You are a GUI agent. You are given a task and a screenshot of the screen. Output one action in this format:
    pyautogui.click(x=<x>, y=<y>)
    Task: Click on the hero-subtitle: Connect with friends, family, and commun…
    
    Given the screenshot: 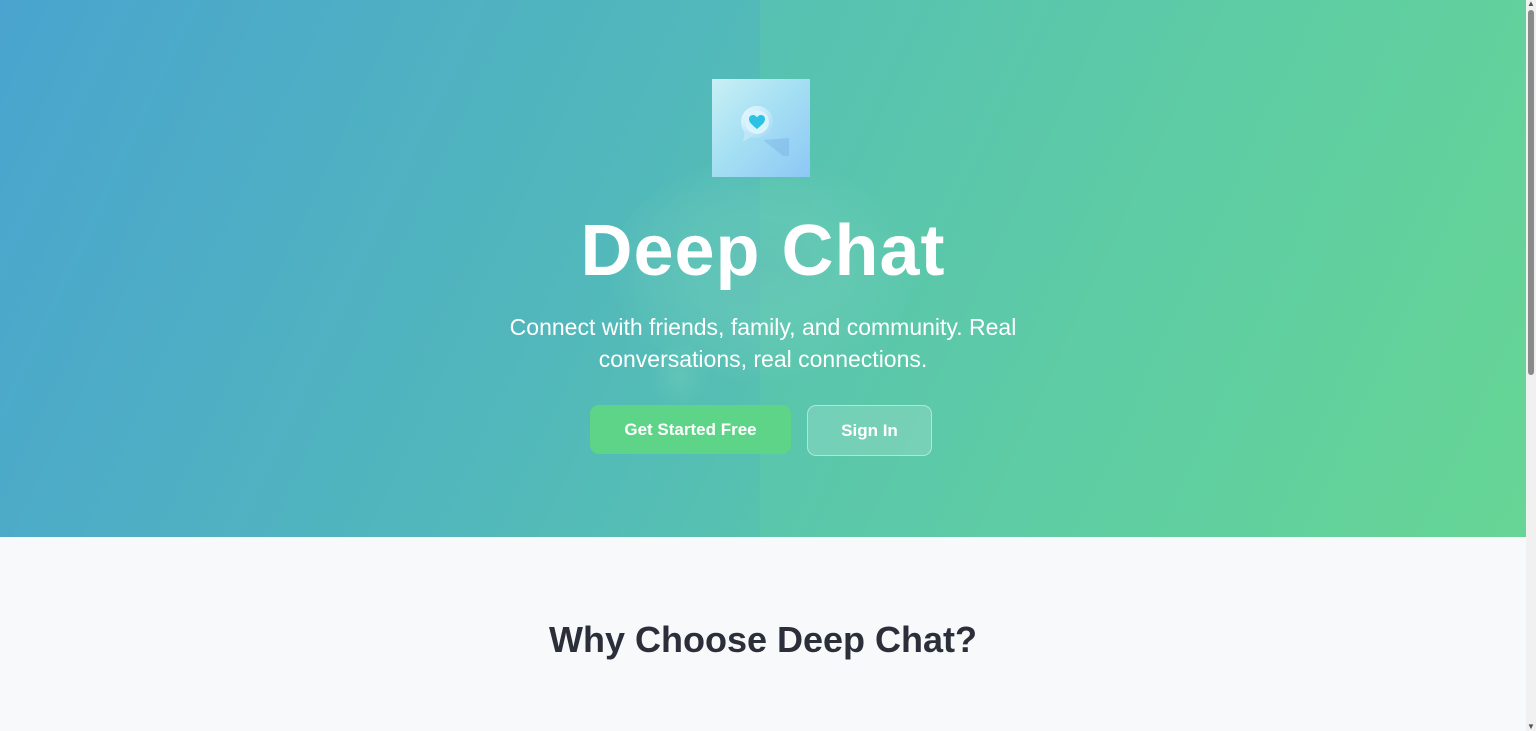 What is the action you would take?
    pyautogui.click(x=763, y=343)
    